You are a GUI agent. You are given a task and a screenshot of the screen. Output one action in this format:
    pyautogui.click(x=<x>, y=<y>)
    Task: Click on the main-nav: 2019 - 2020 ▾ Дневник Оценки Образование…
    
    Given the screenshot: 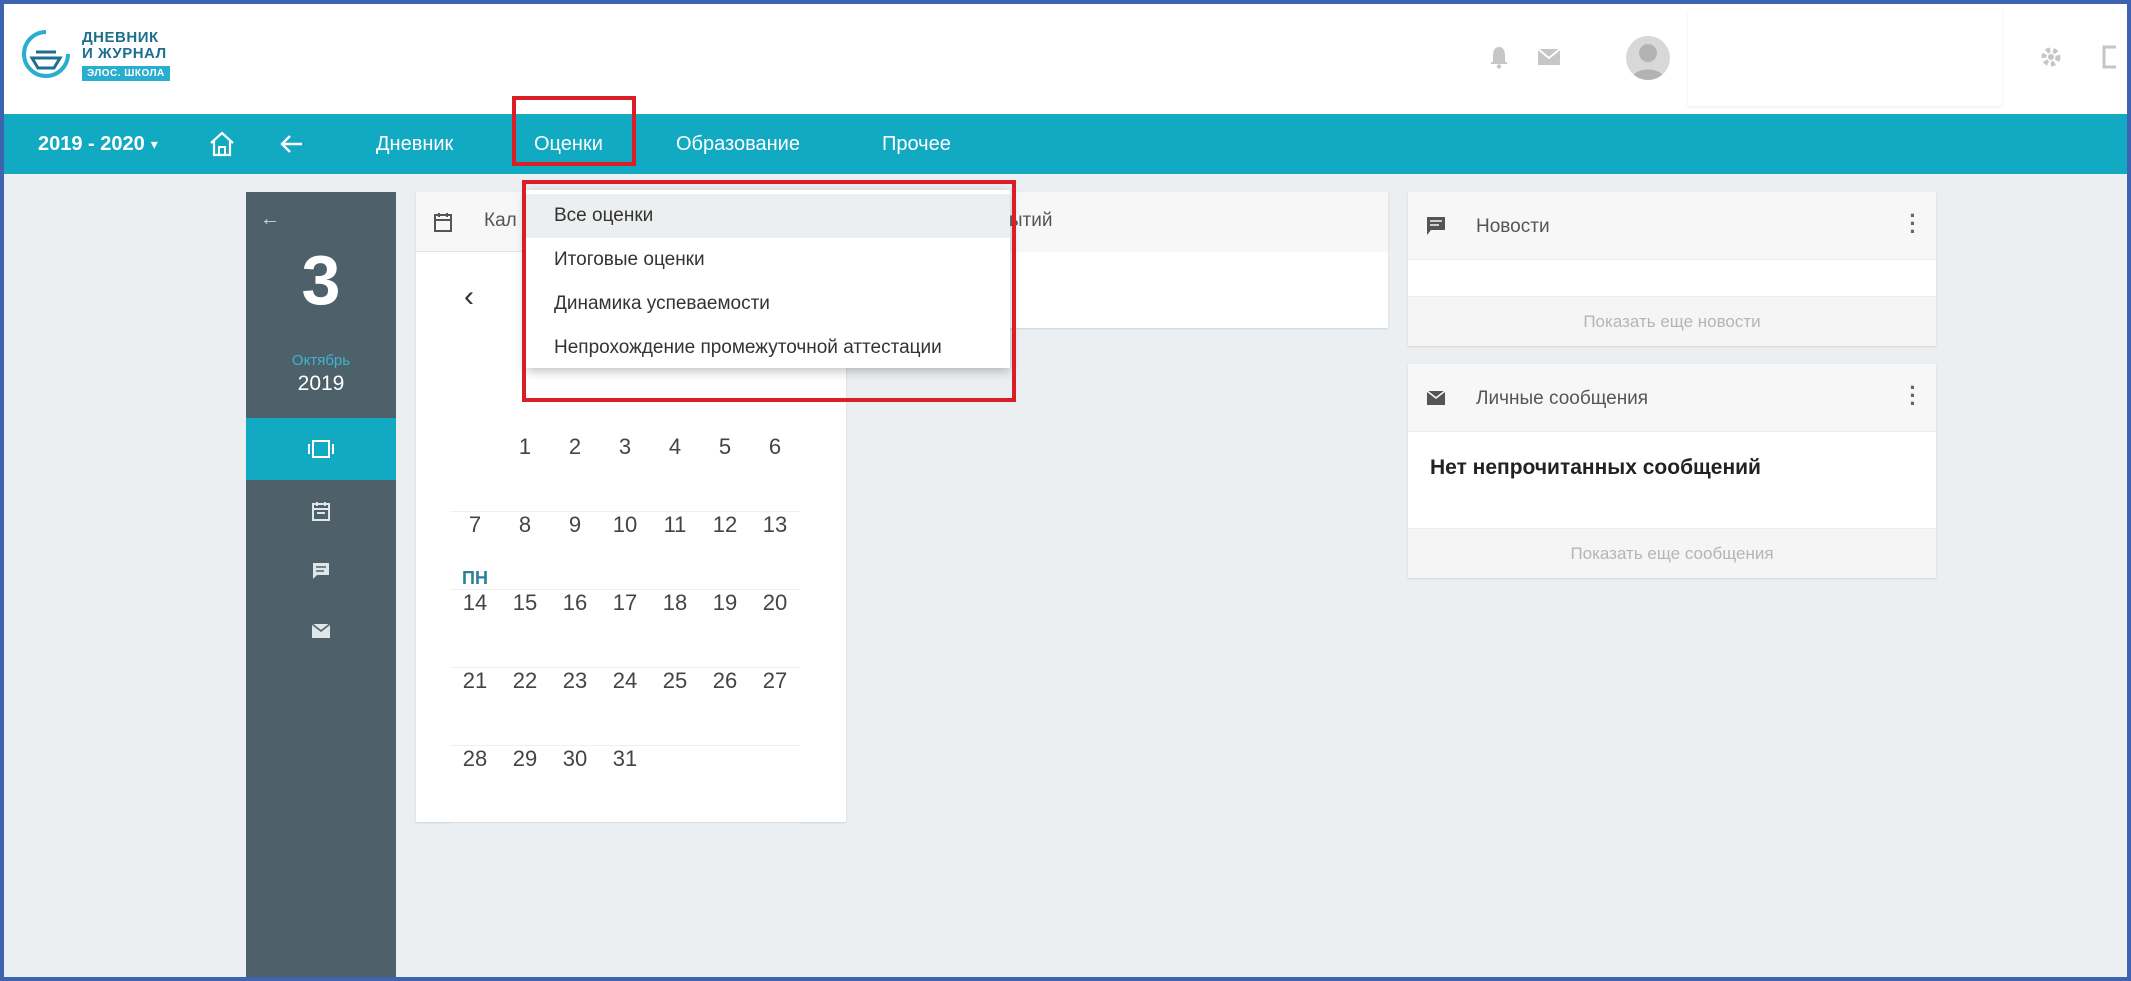 What is the action you would take?
    pyautogui.click(x=1065, y=144)
    